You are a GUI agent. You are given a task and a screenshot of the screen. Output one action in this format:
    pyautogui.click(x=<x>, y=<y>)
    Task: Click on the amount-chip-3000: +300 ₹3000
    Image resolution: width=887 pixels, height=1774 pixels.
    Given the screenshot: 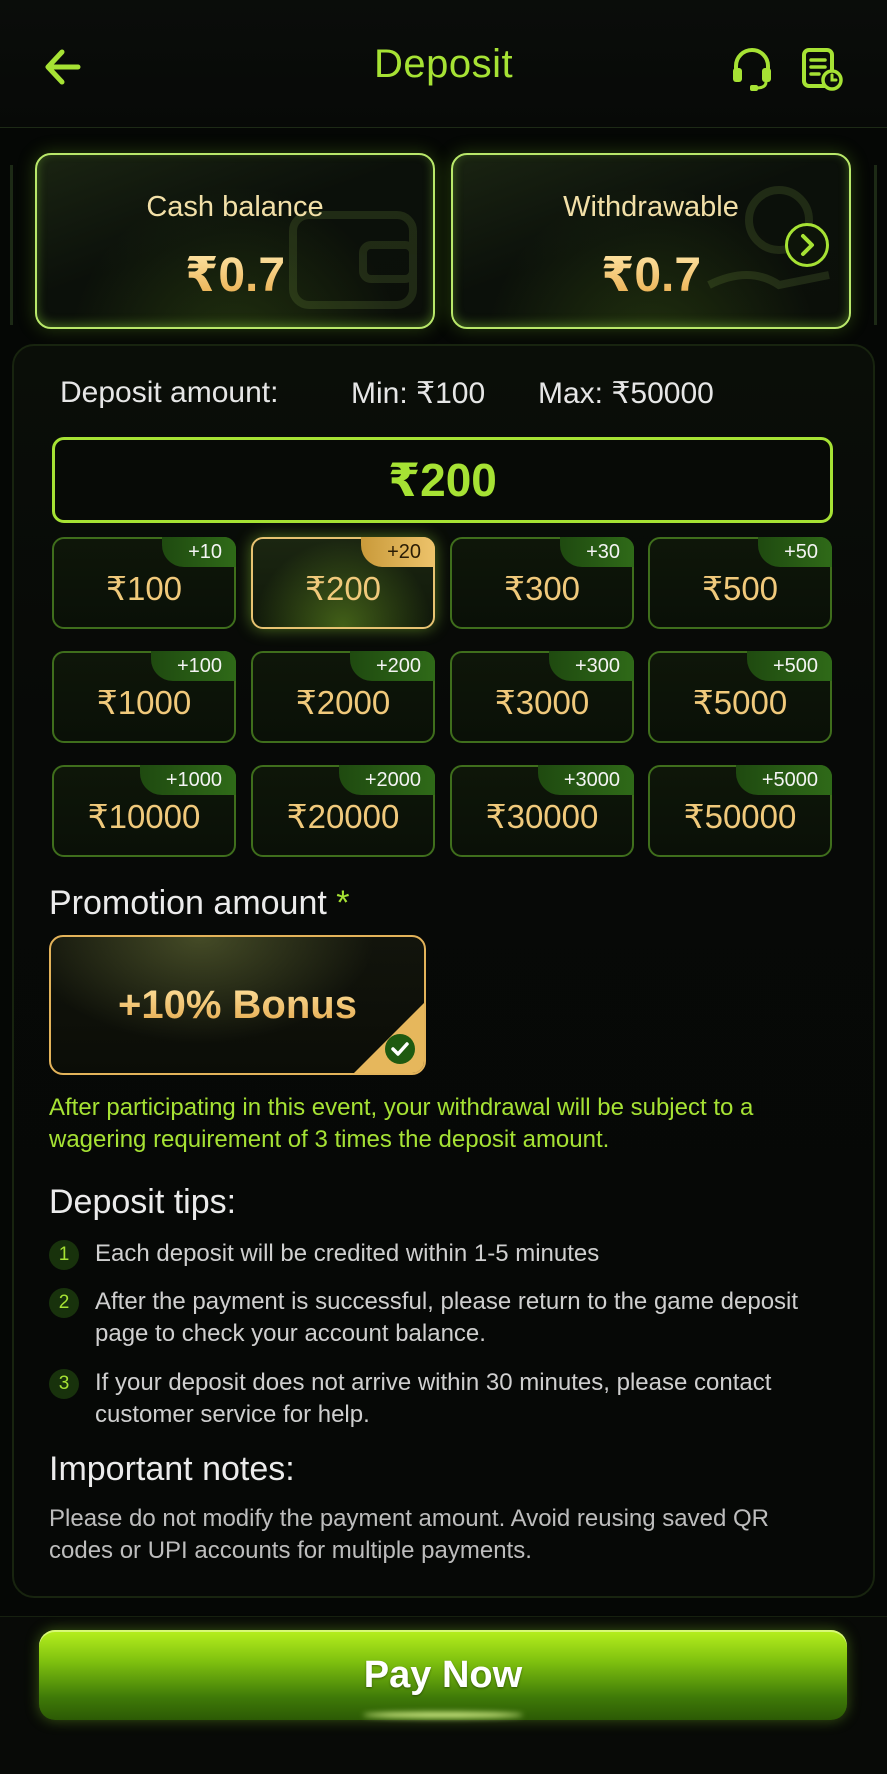 What is the action you would take?
    pyautogui.click(x=542, y=697)
    